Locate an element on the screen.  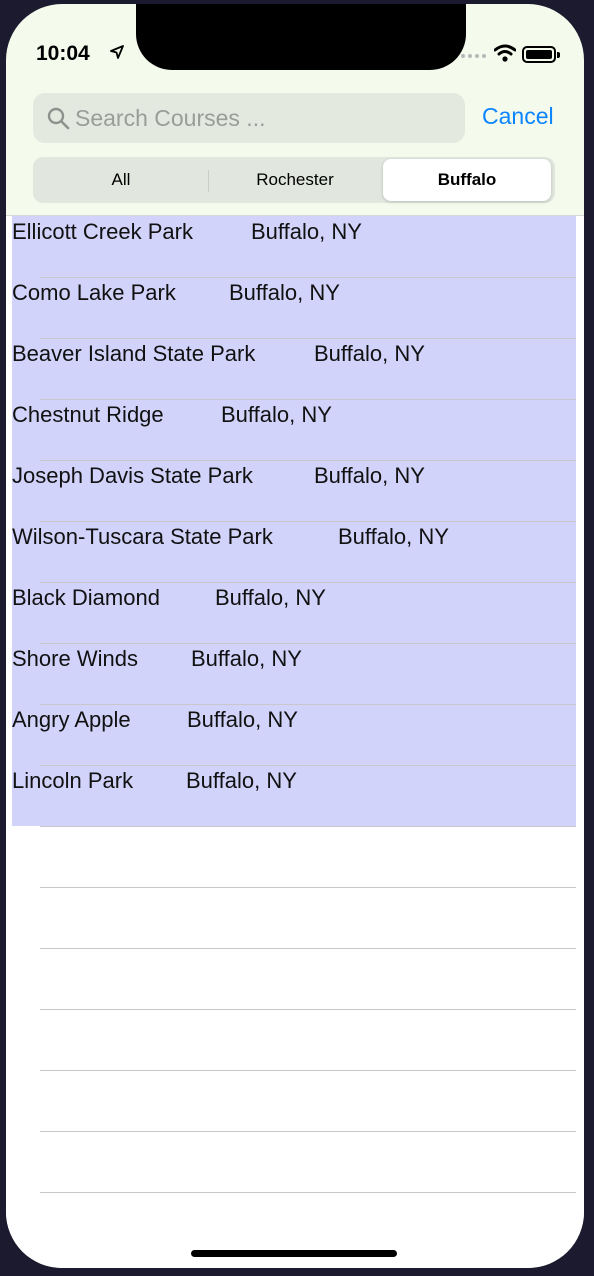
course-name: Black Diamond is located at coordinates (86, 597).